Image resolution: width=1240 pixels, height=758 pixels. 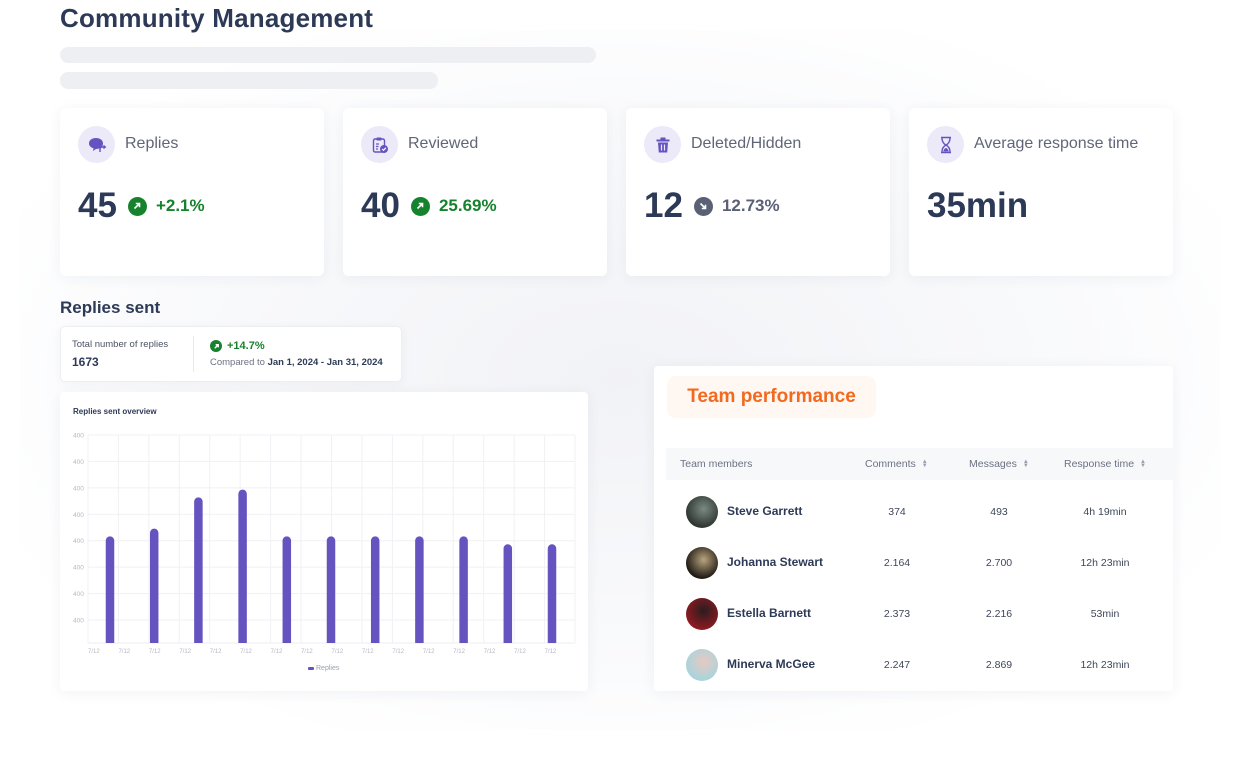 What do you see at coordinates (999, 563) in the screenshot?
I see `messages-cell: 2.700` at bounding box center [999, 563].